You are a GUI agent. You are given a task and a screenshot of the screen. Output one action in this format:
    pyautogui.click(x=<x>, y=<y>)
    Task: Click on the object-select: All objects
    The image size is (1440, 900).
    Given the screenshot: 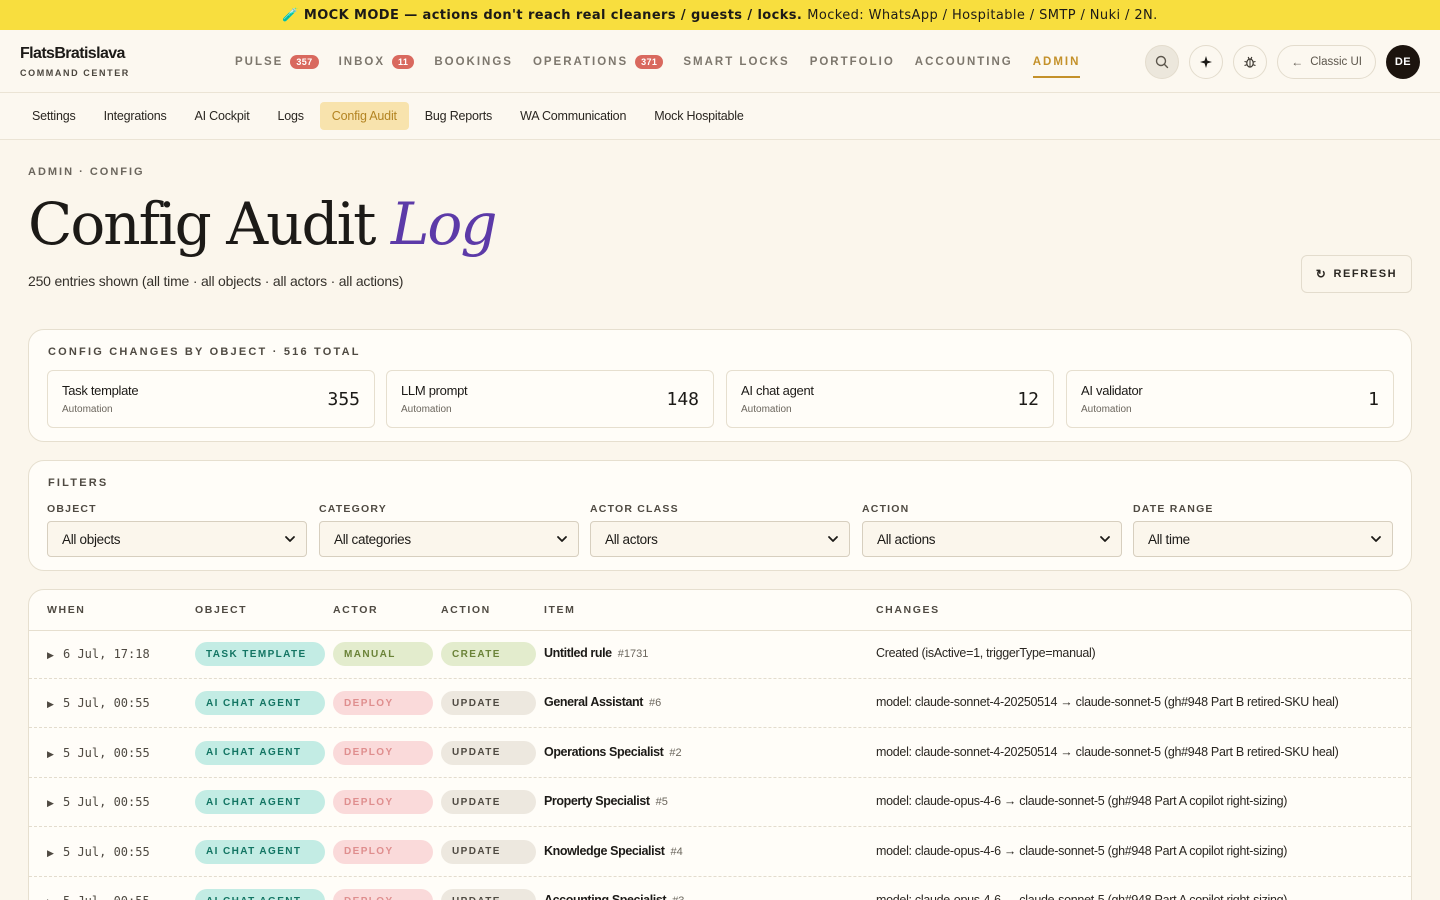 What is the action you would take?
    pyautogui.click(x=177, y=539)
    